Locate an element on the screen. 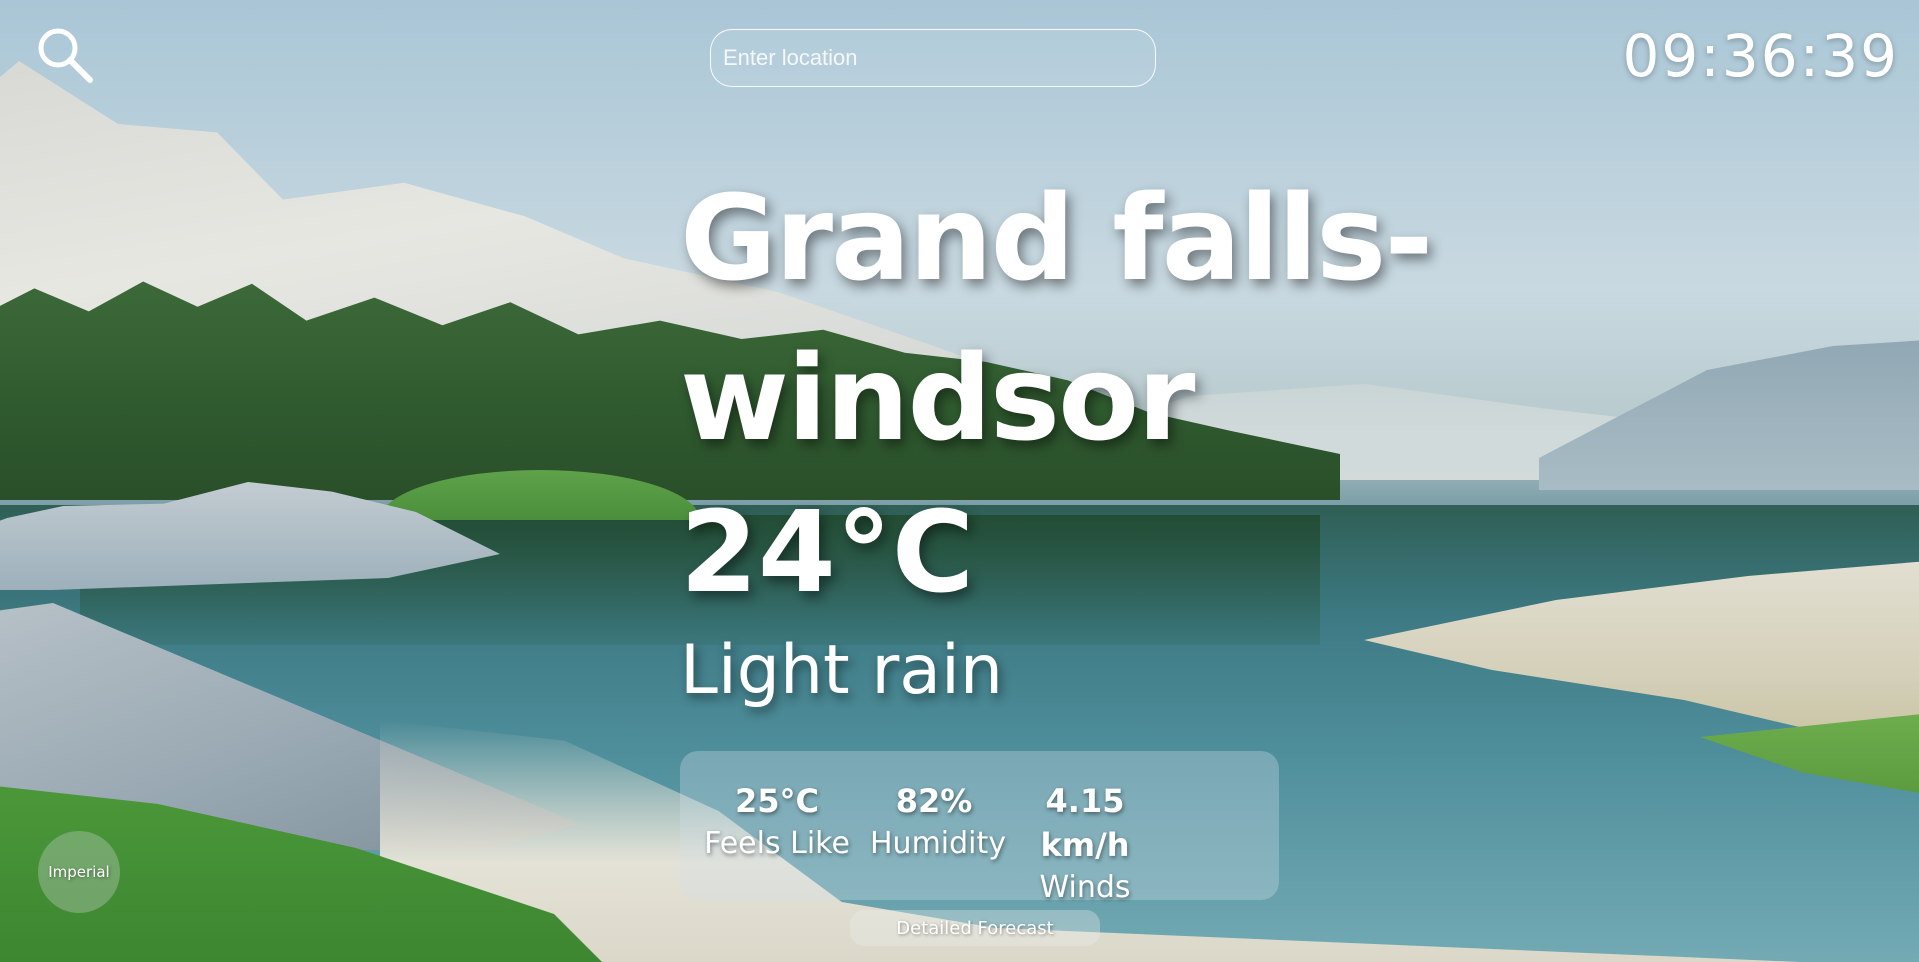  winds-stat: 4.15 km/h Winds is located at coordinates (1085, 844).